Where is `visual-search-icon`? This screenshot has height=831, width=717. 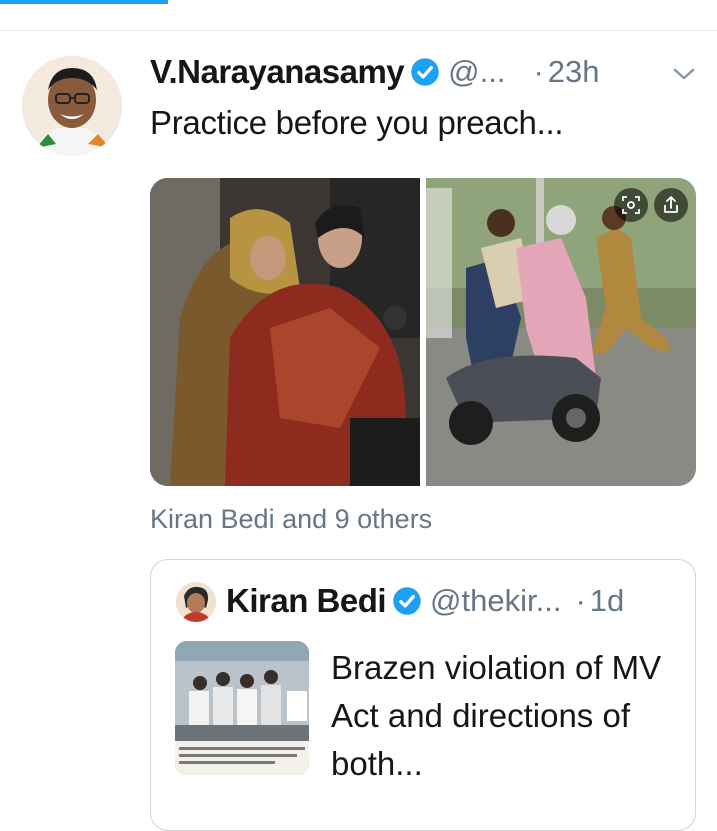
visual-search-icon is located at coordinates (631, 205).